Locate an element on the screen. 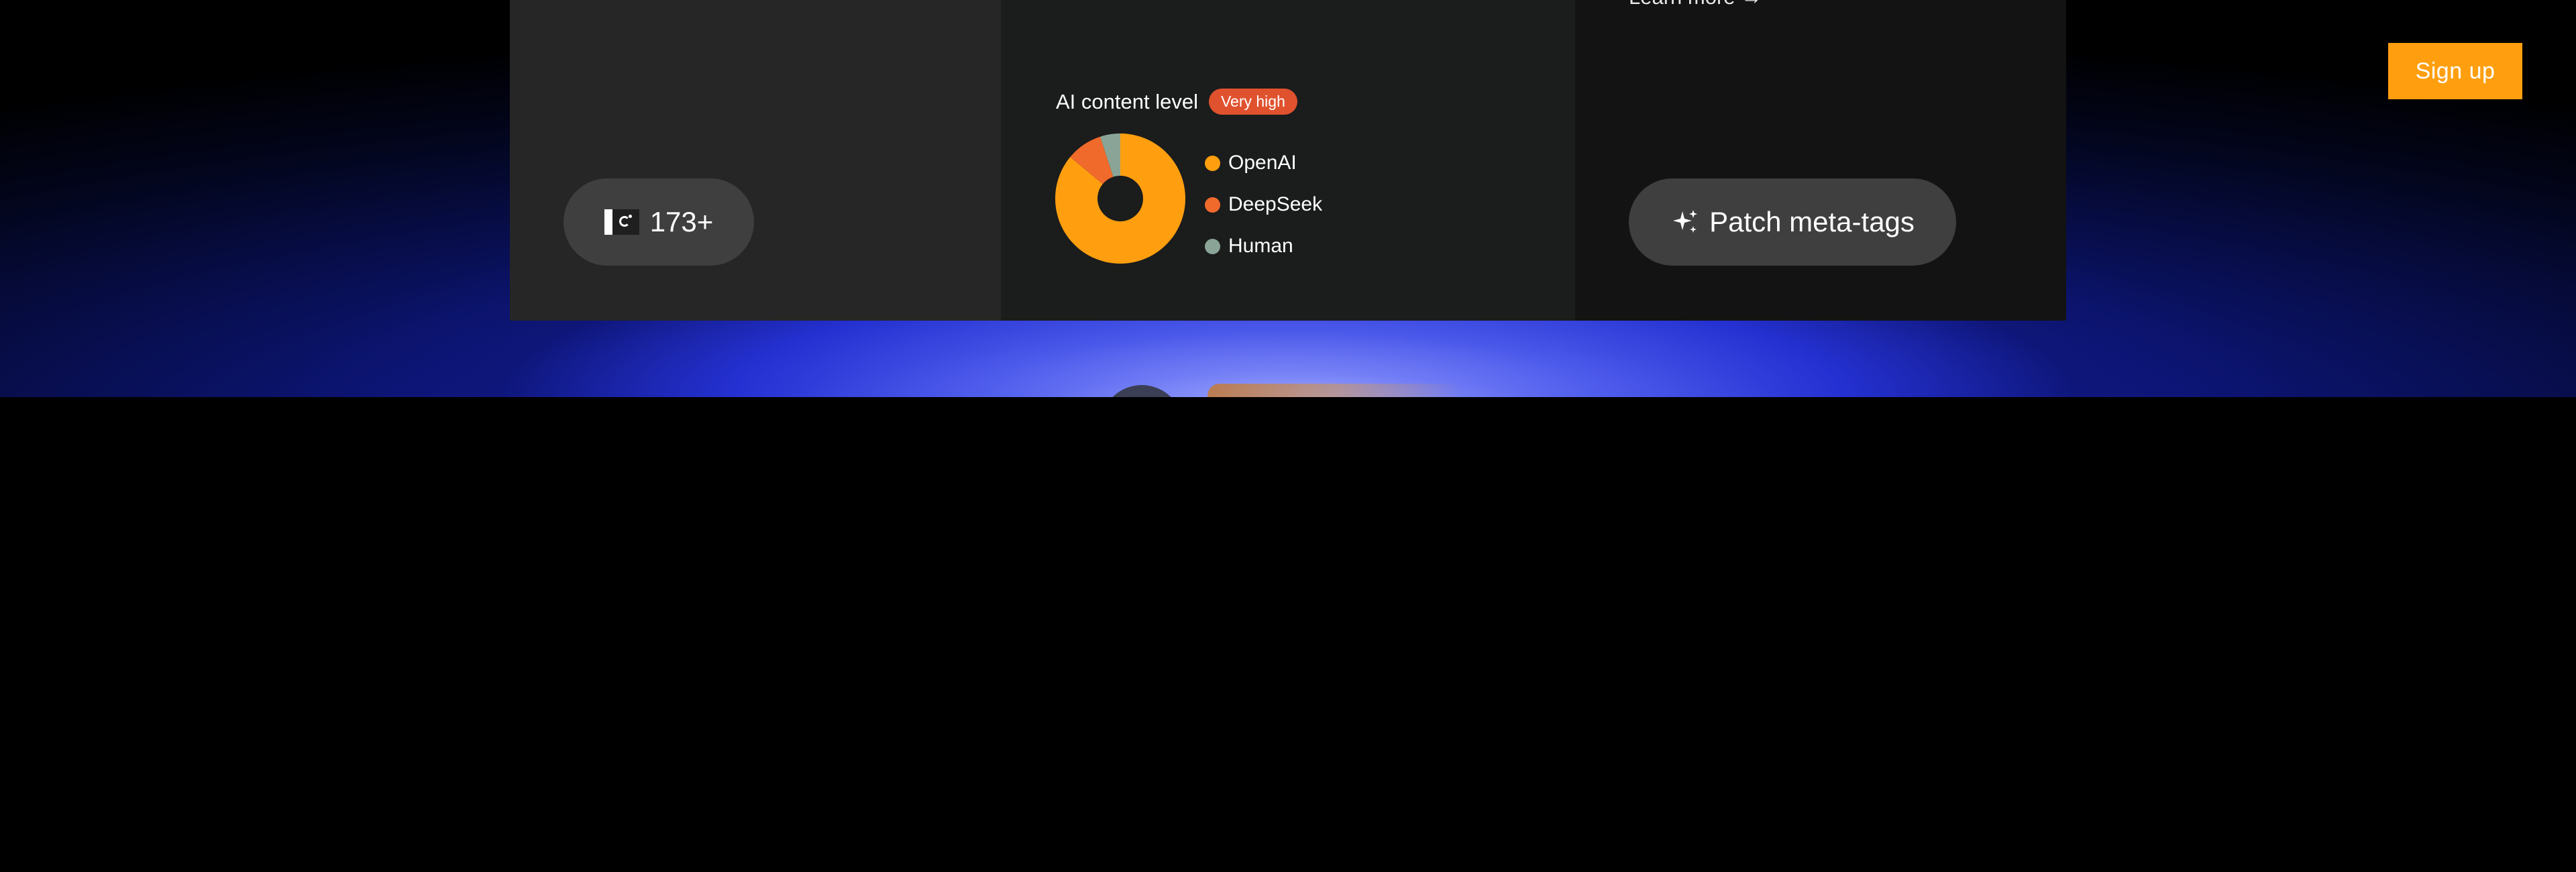 Image resolution: width=2576 pixels, height=872 pixels. legend-label: DeepSeek is located at coordinates (1275, 204).